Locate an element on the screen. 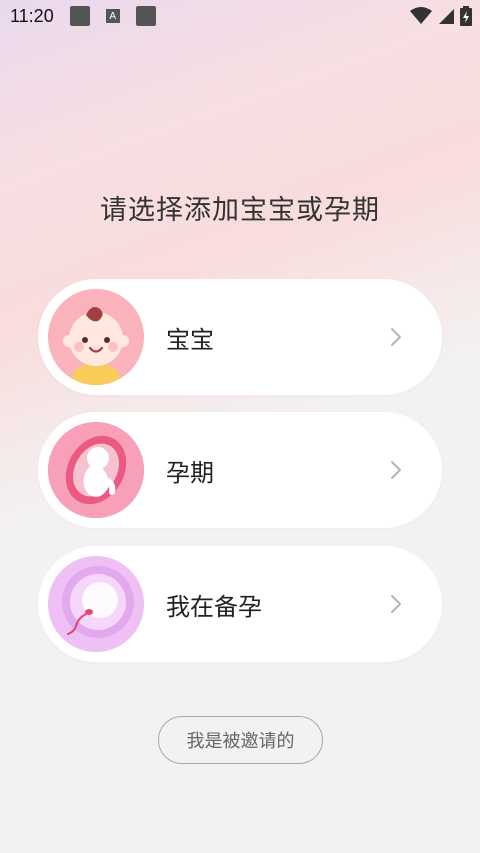 The height and width of the screenshot is (853, 480). baby-face-icon is located at coordinates (96, 337).